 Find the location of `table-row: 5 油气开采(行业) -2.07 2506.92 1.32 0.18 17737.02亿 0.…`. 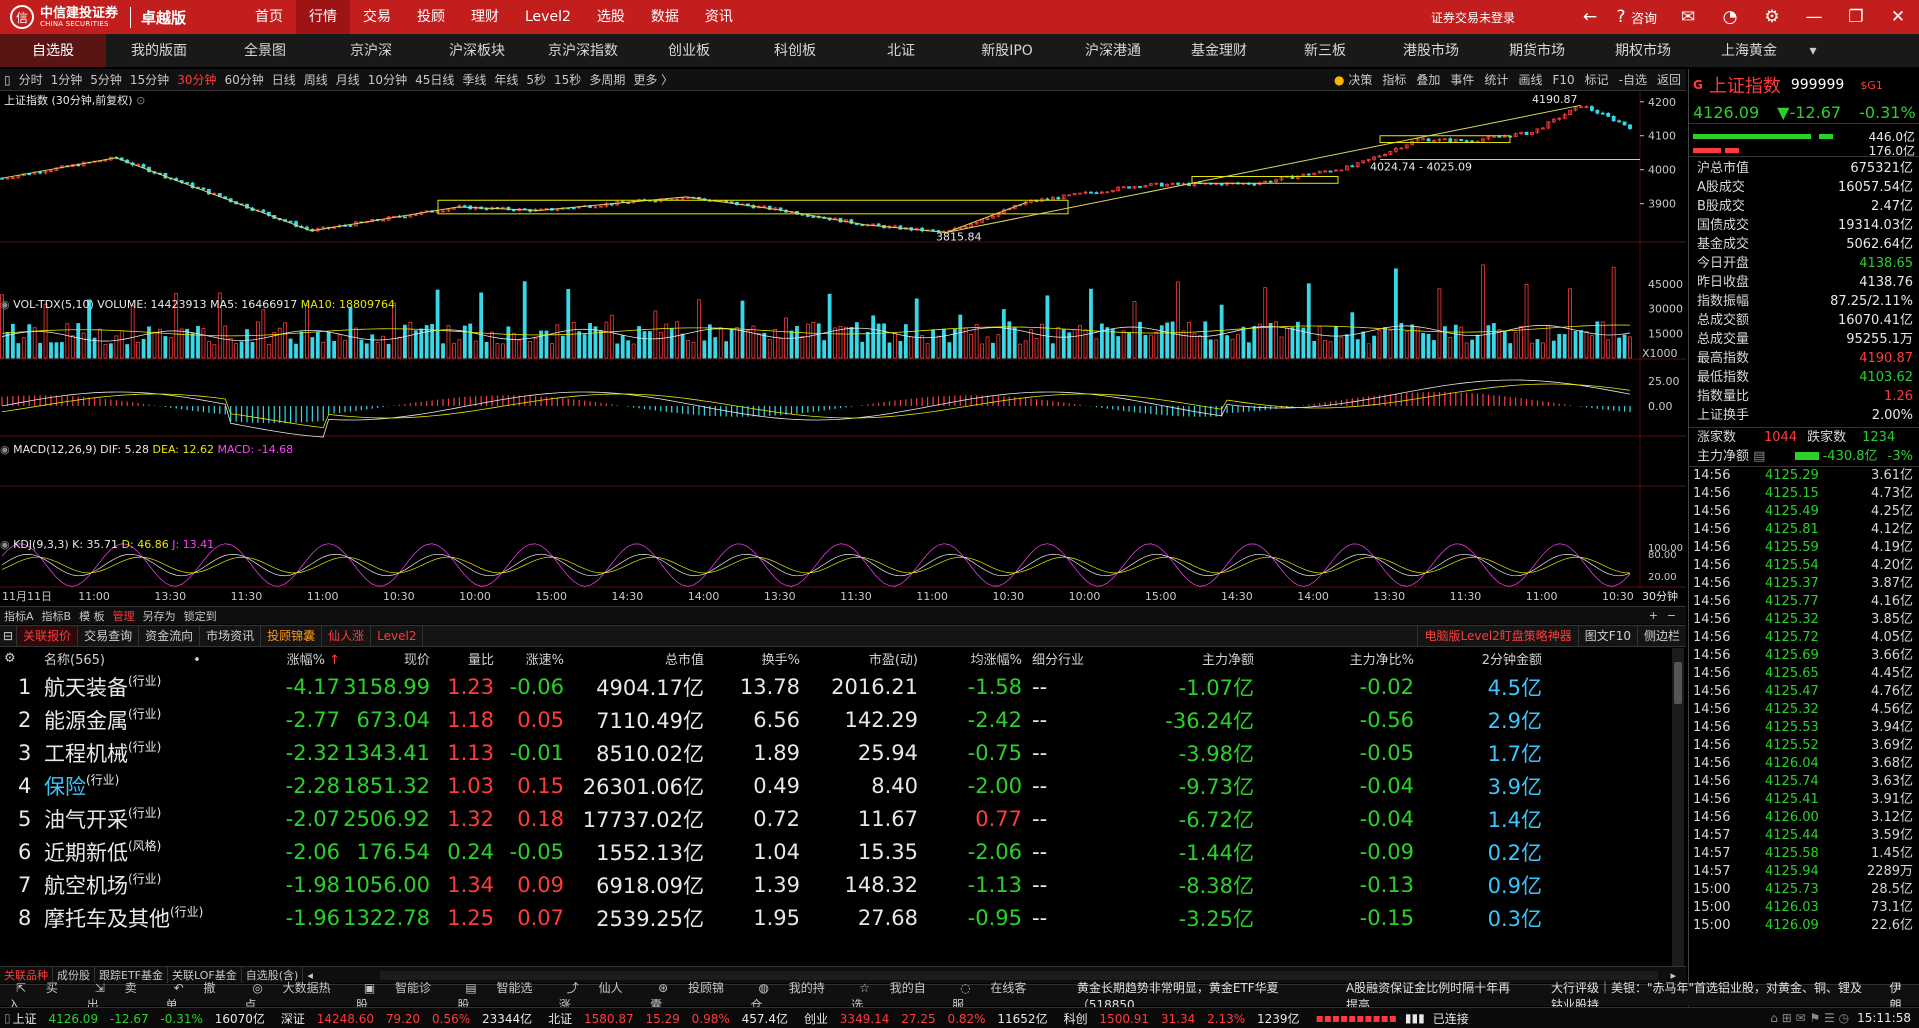

table-row: 5 油气开采(行业) -2.07 2506.92 1.32 0.18 17737.02亿 0.… is located at coordinates (836, 818).